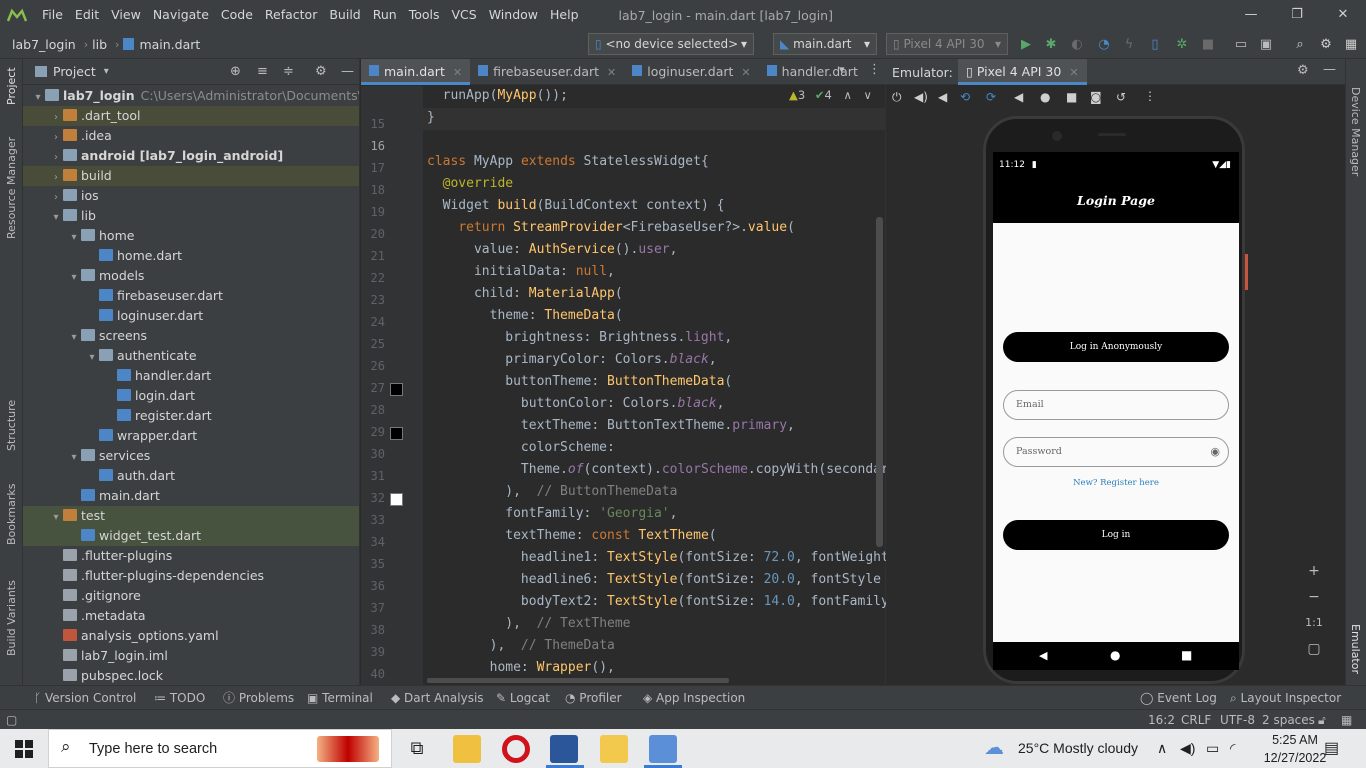 The width and height of the screenshot is (1366, 768). Describe the element at coordinates (745, 72) in the screenshot. I see `close-icon: ✕` at that location.